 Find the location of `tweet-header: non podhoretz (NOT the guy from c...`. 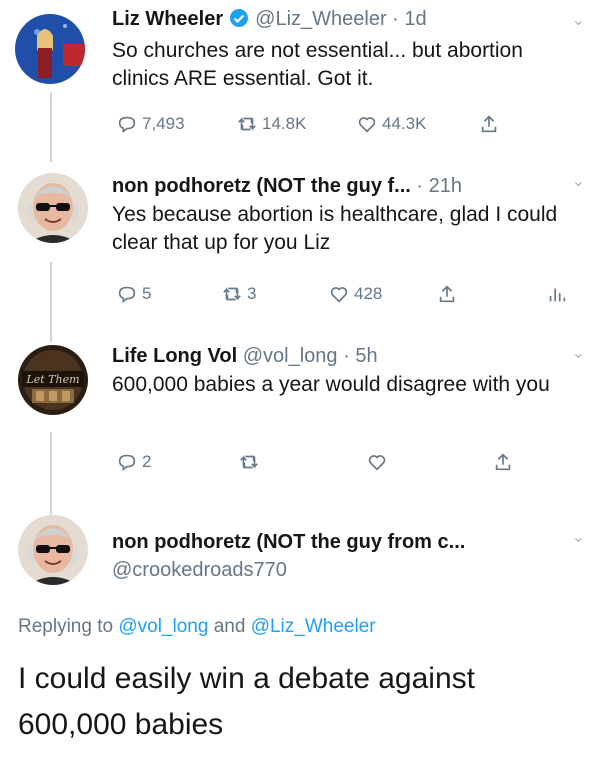

tweet-header: non podhoretz (NOT the guy from c... is located at coordinates (340, 542).